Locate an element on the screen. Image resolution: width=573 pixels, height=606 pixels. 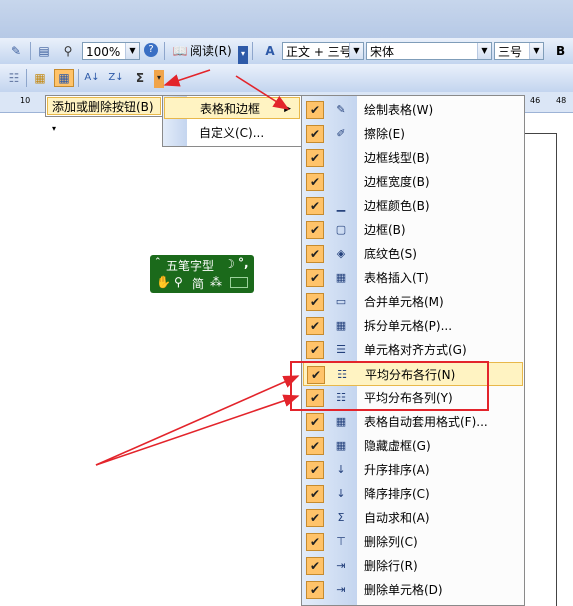
annotation-highlight-box is located at coordinates (389, 386).